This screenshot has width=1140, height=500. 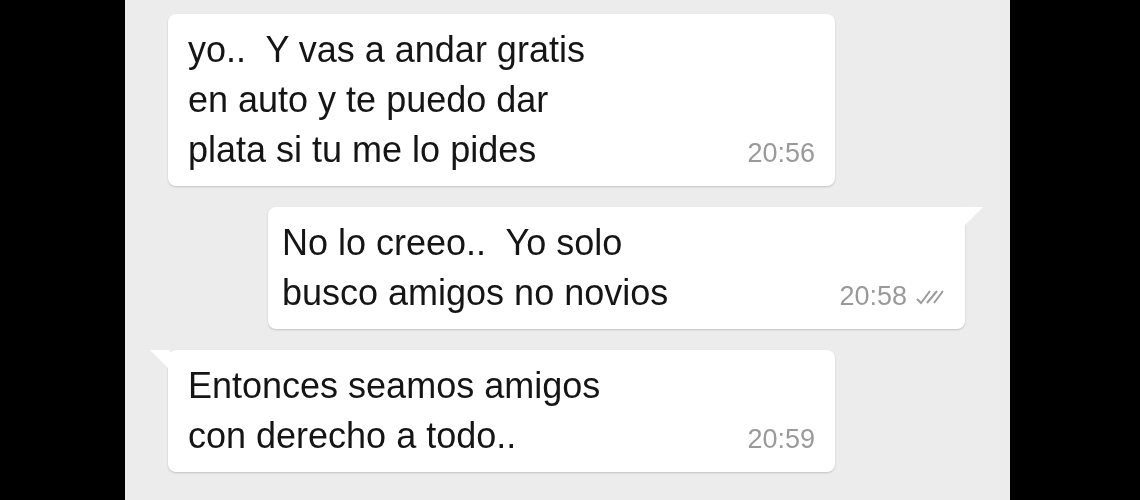 What do you see at coordinates (781, 439) in the screenshot?
I see `message-time: 20:59` at bounding box center [781, 439].